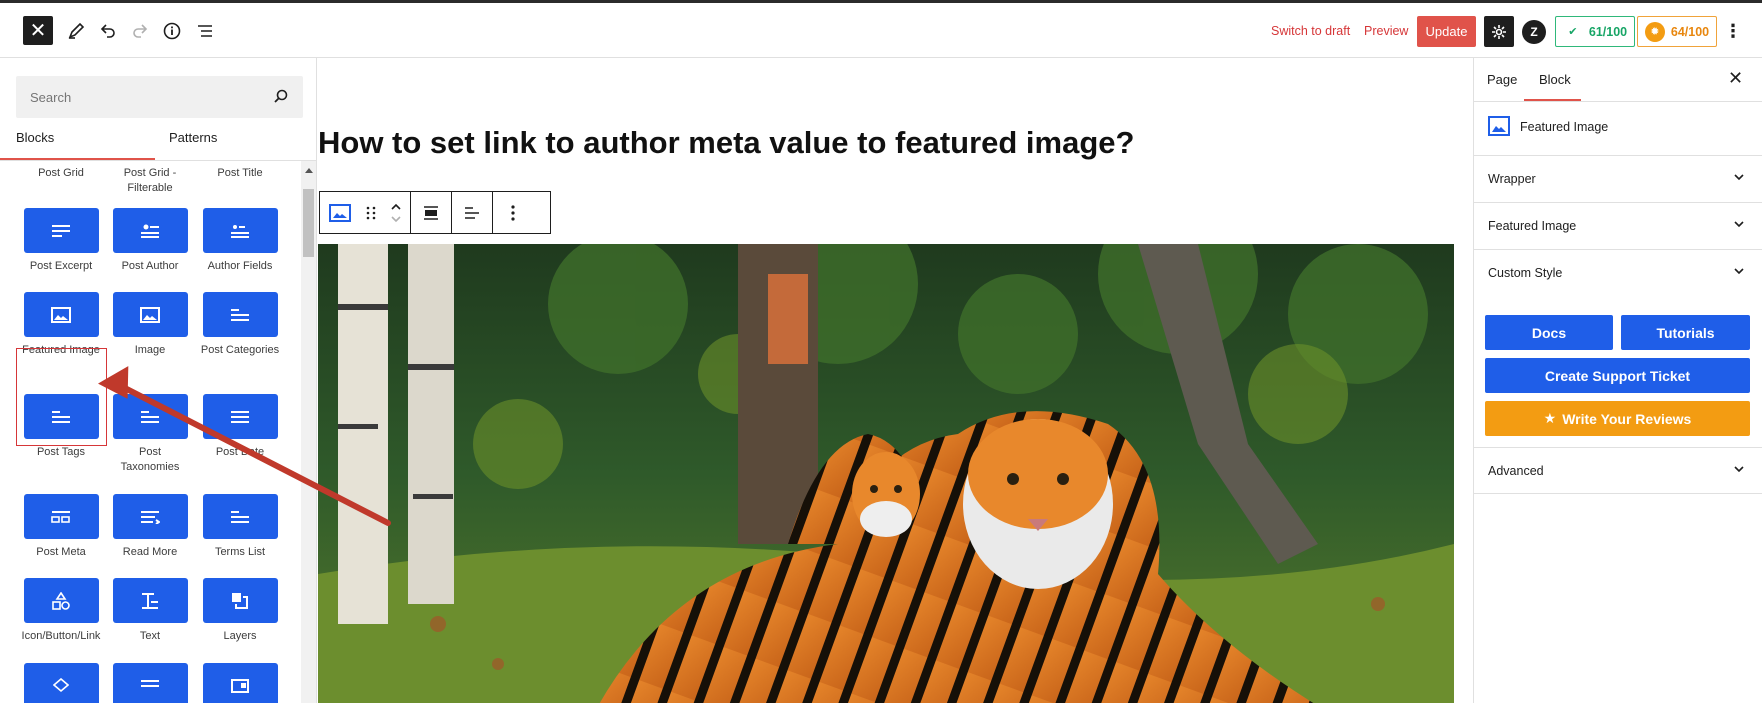 This screenshot has width=1762, height=703. What do you see at coordinates (150, 266) in the screenshot?
I see `block-label: Post Author` at bounding box center [150, 266].